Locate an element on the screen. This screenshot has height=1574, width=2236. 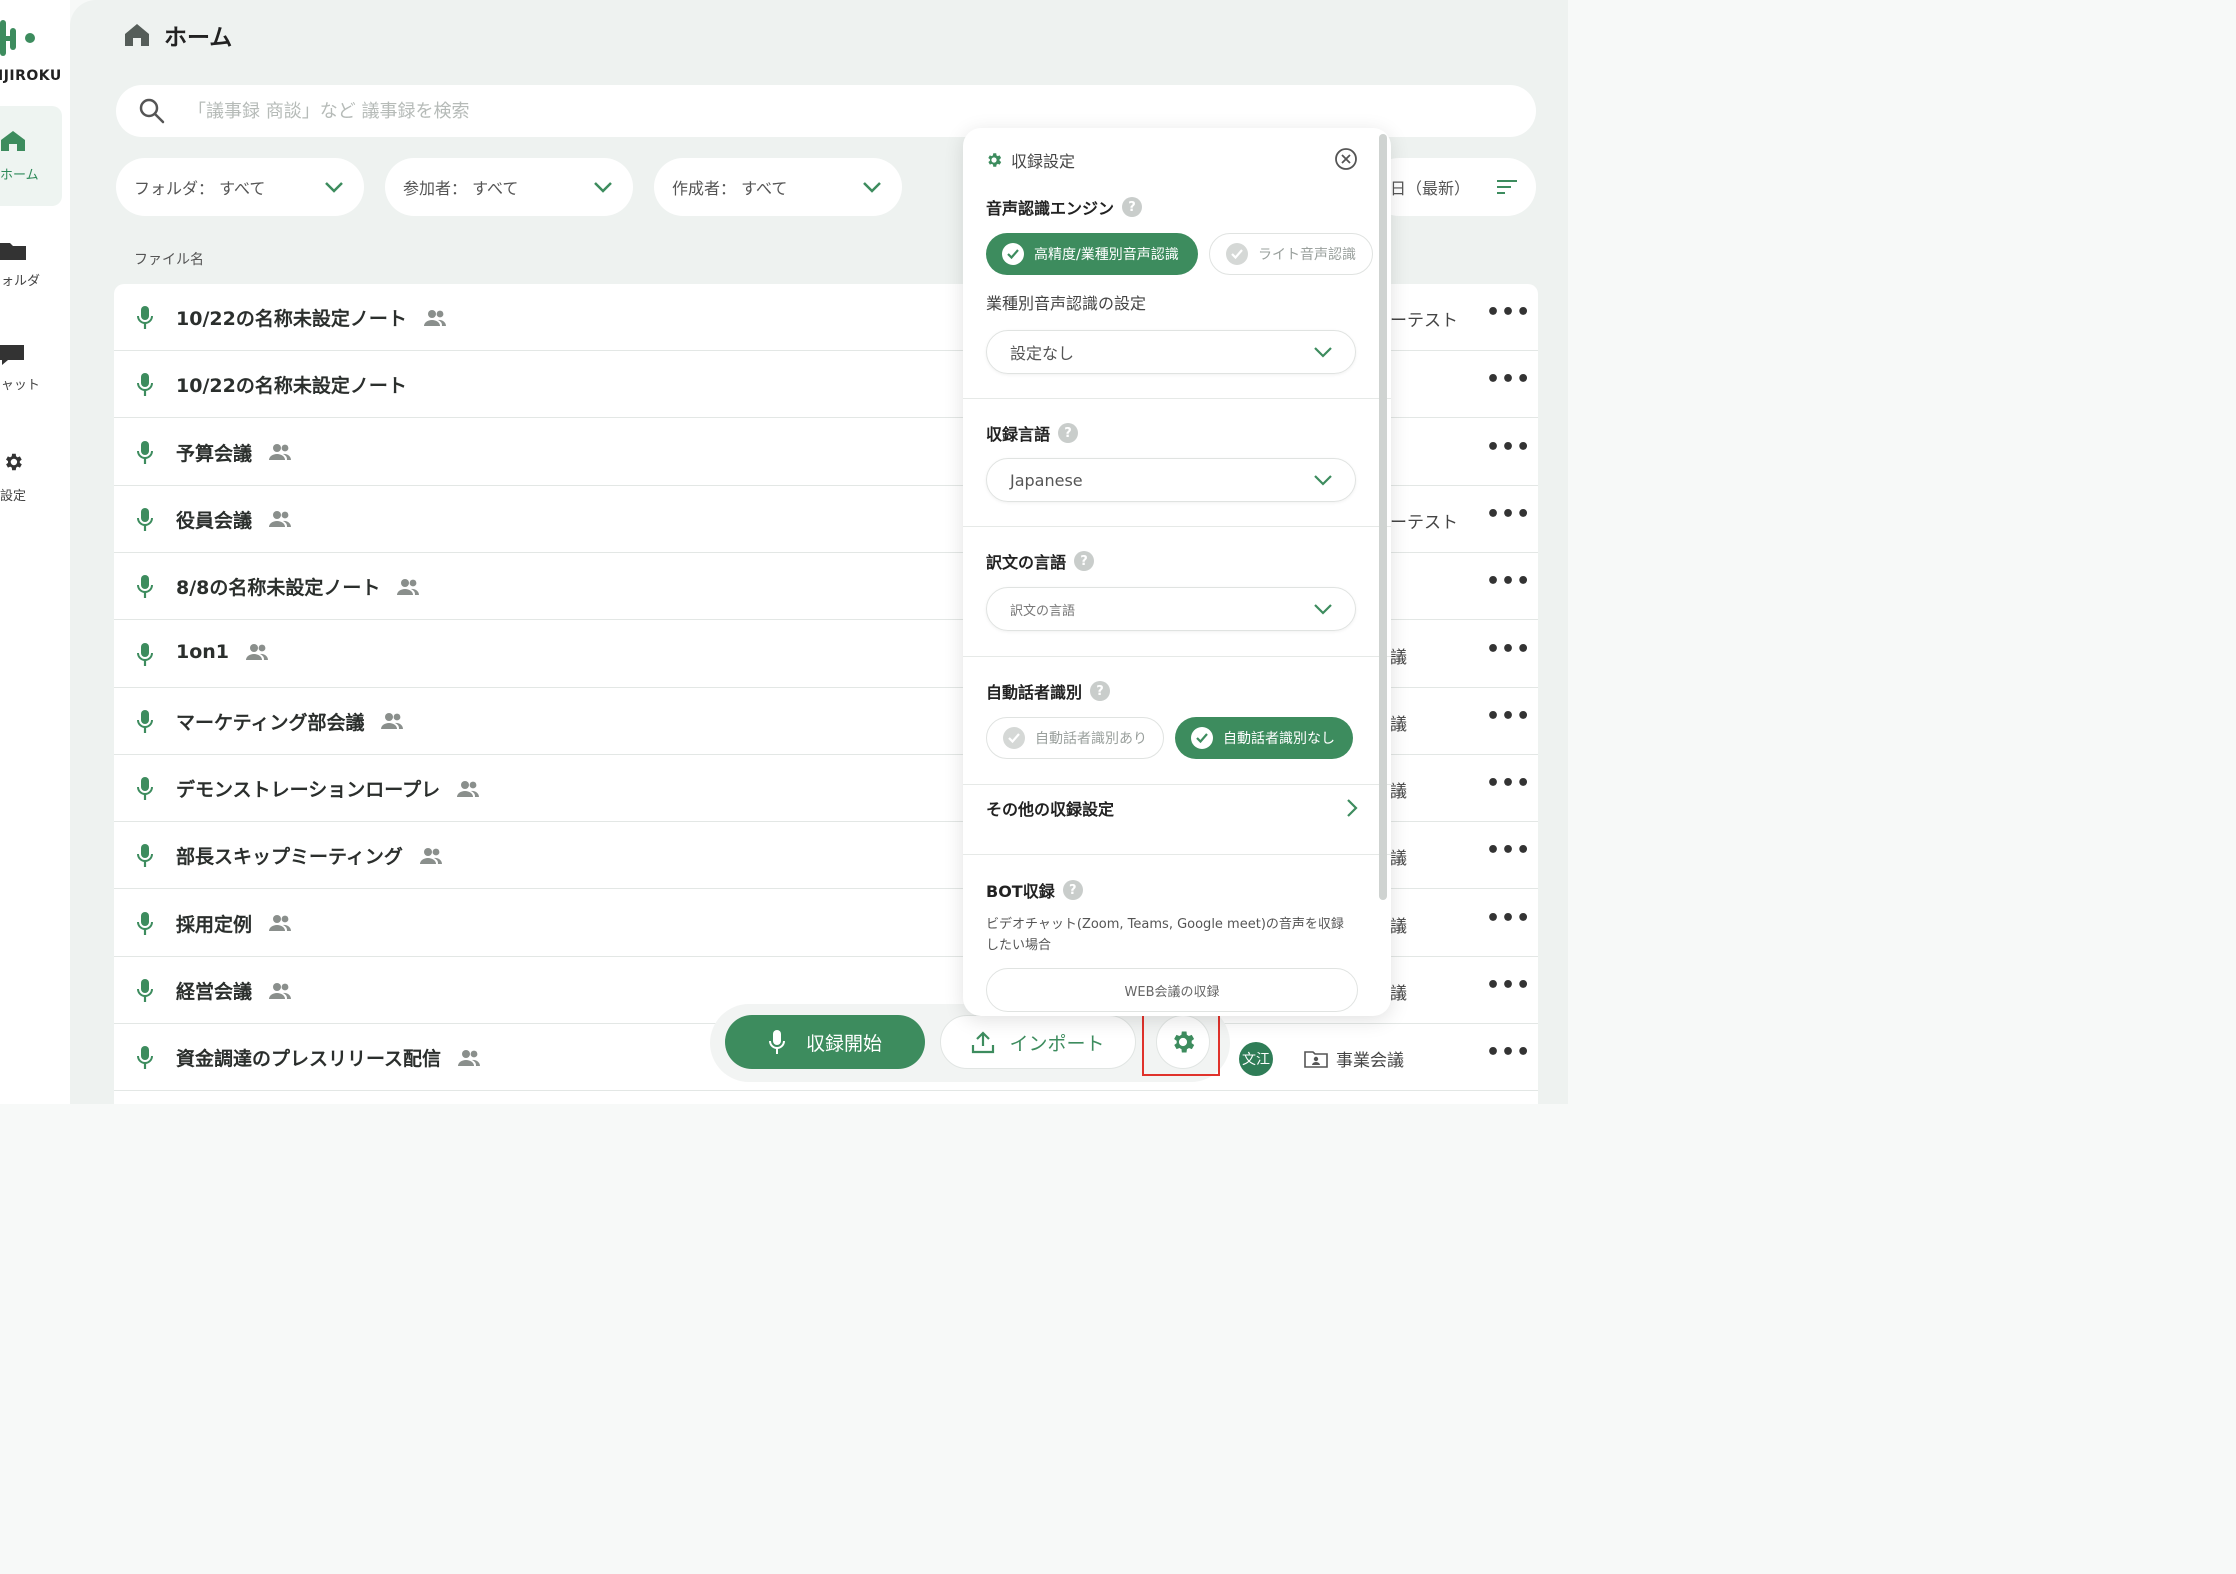
industry-select: 設定なし is located at coordinates (1171, 352).